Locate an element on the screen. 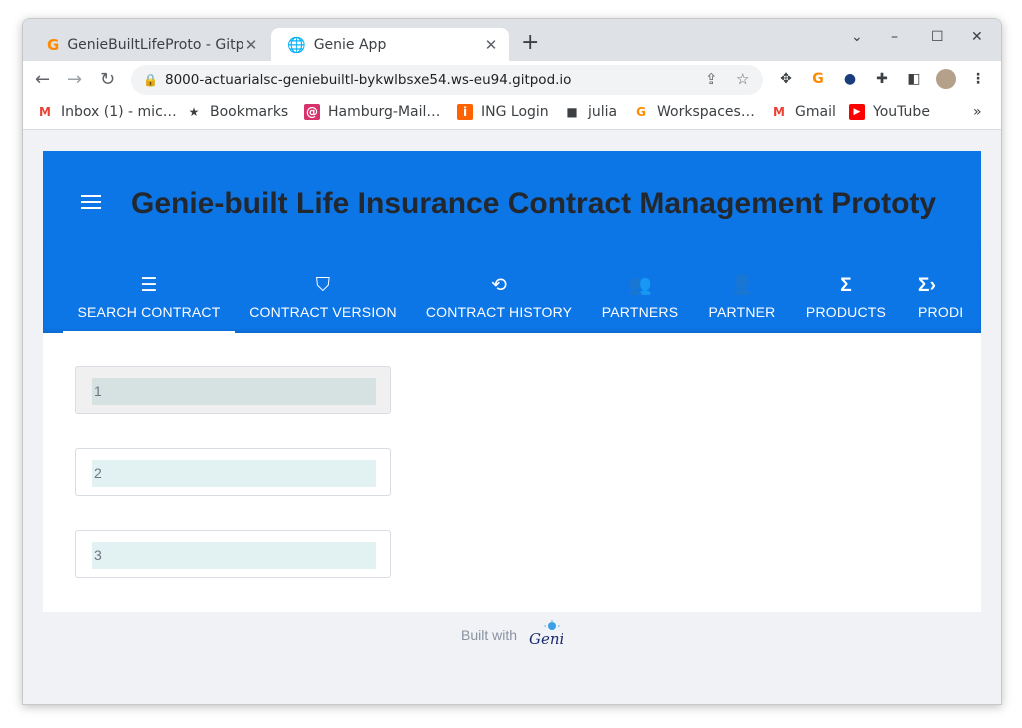 The width and height of the screenshot is (1022, 728). sigma-icon: Σ is located at coordinates (846, 285).